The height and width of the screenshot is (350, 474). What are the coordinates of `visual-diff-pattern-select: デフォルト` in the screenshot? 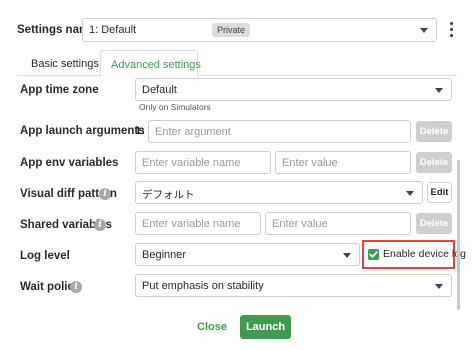 It's located at (279, 192).